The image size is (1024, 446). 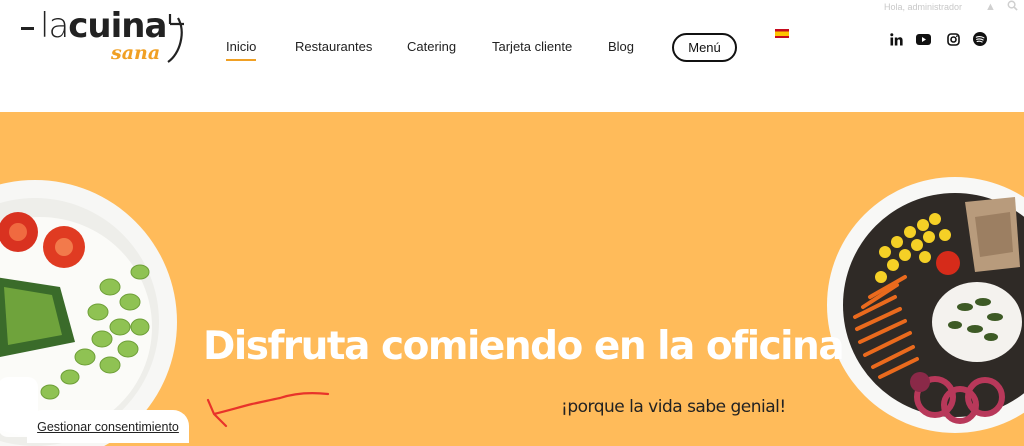 What do you see at coordinates (1012, 7) in the screenshot?
I see `search-icon` at bounding box center [1012, 7].